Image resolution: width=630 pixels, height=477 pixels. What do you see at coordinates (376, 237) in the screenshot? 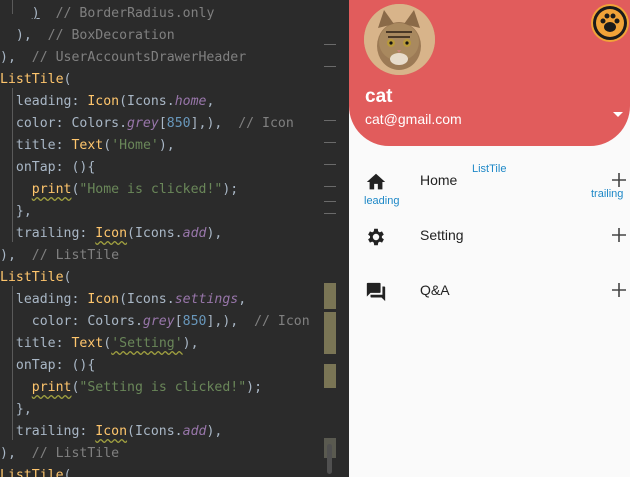
I see `settings-icon` at bounding box center [376, 237].